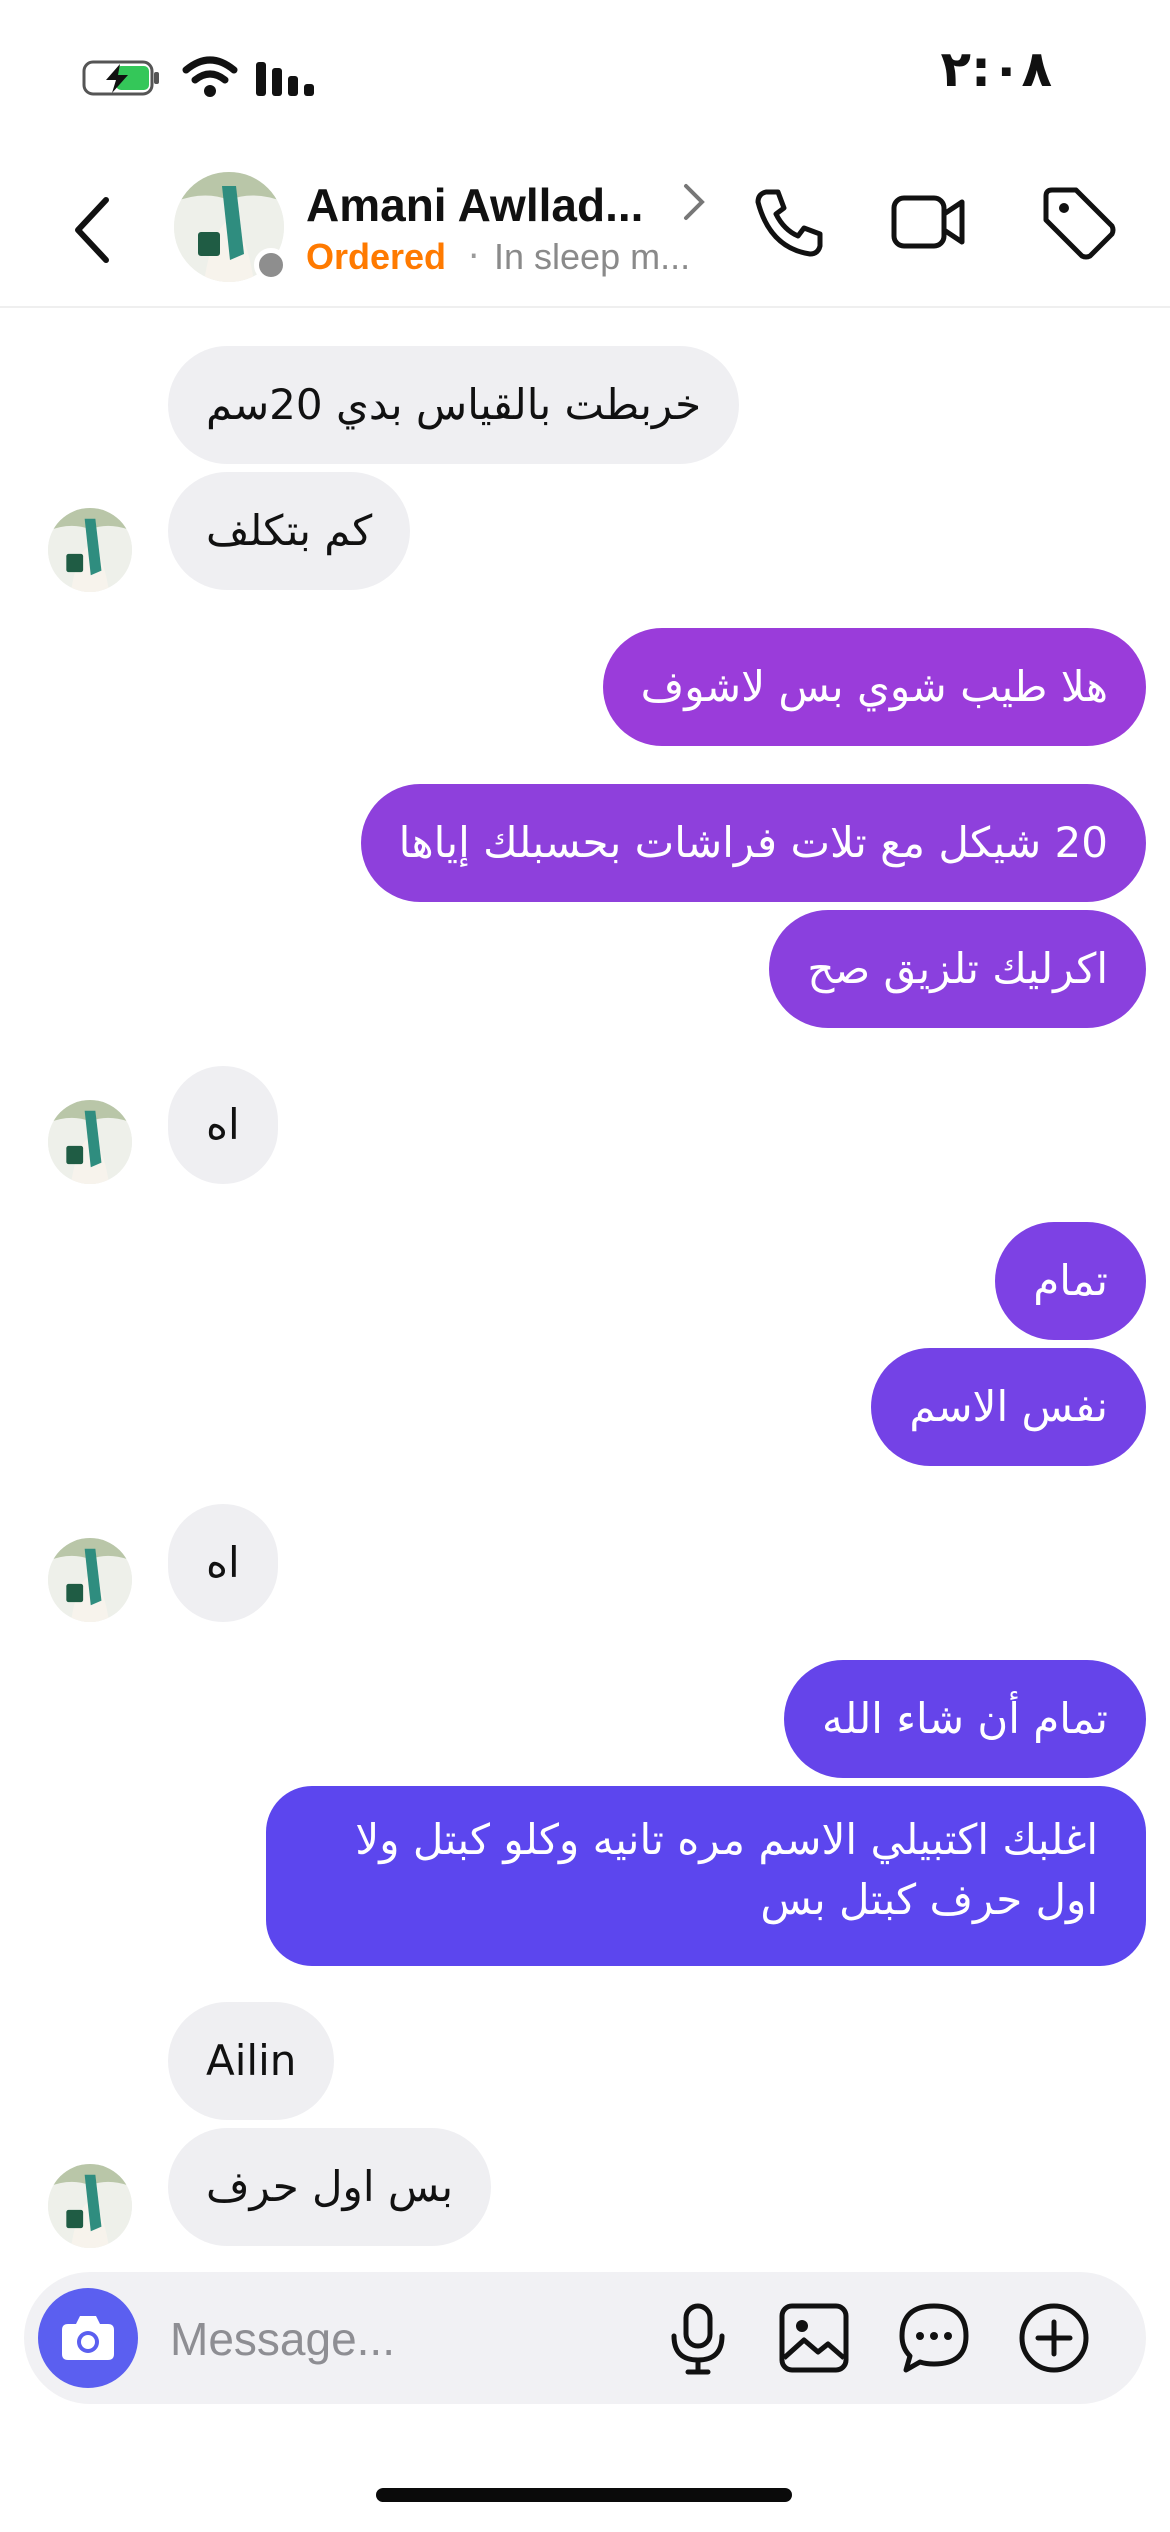  What do you see at coordinates (957, 969) in the screenshot?
I see `outgoing-message: اكرليك تلزيق صح` at bounding box center [957, 969].